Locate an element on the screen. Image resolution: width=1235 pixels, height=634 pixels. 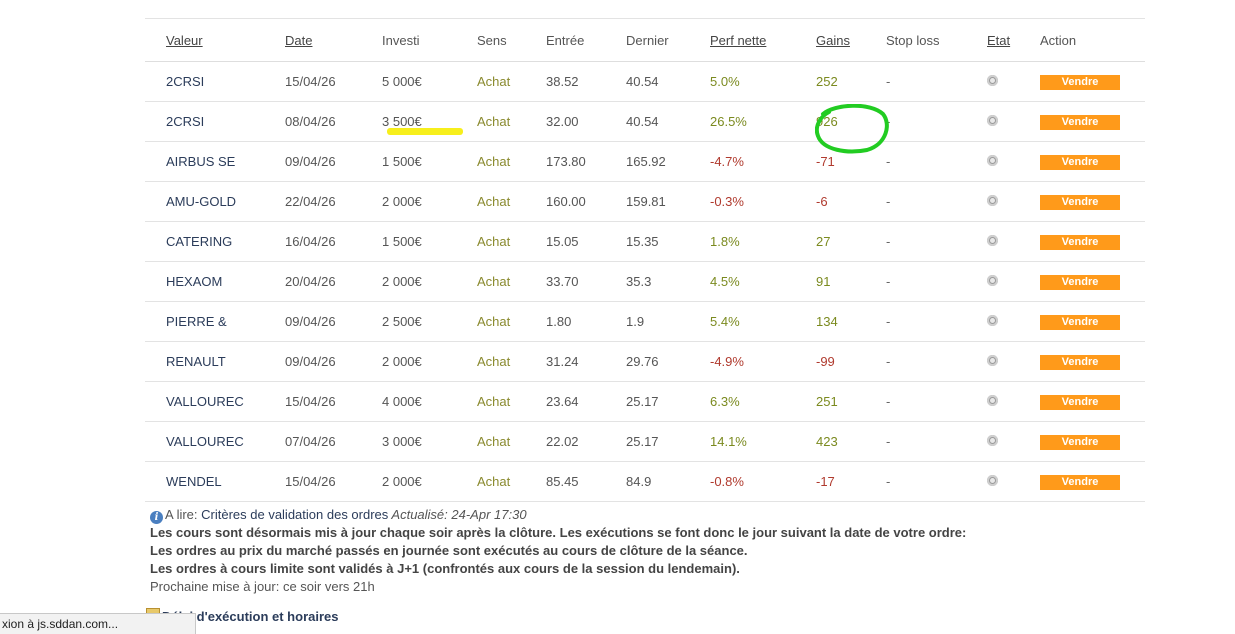
cell-valeur: AIRBUS SE is located at coordinates (215, 161).